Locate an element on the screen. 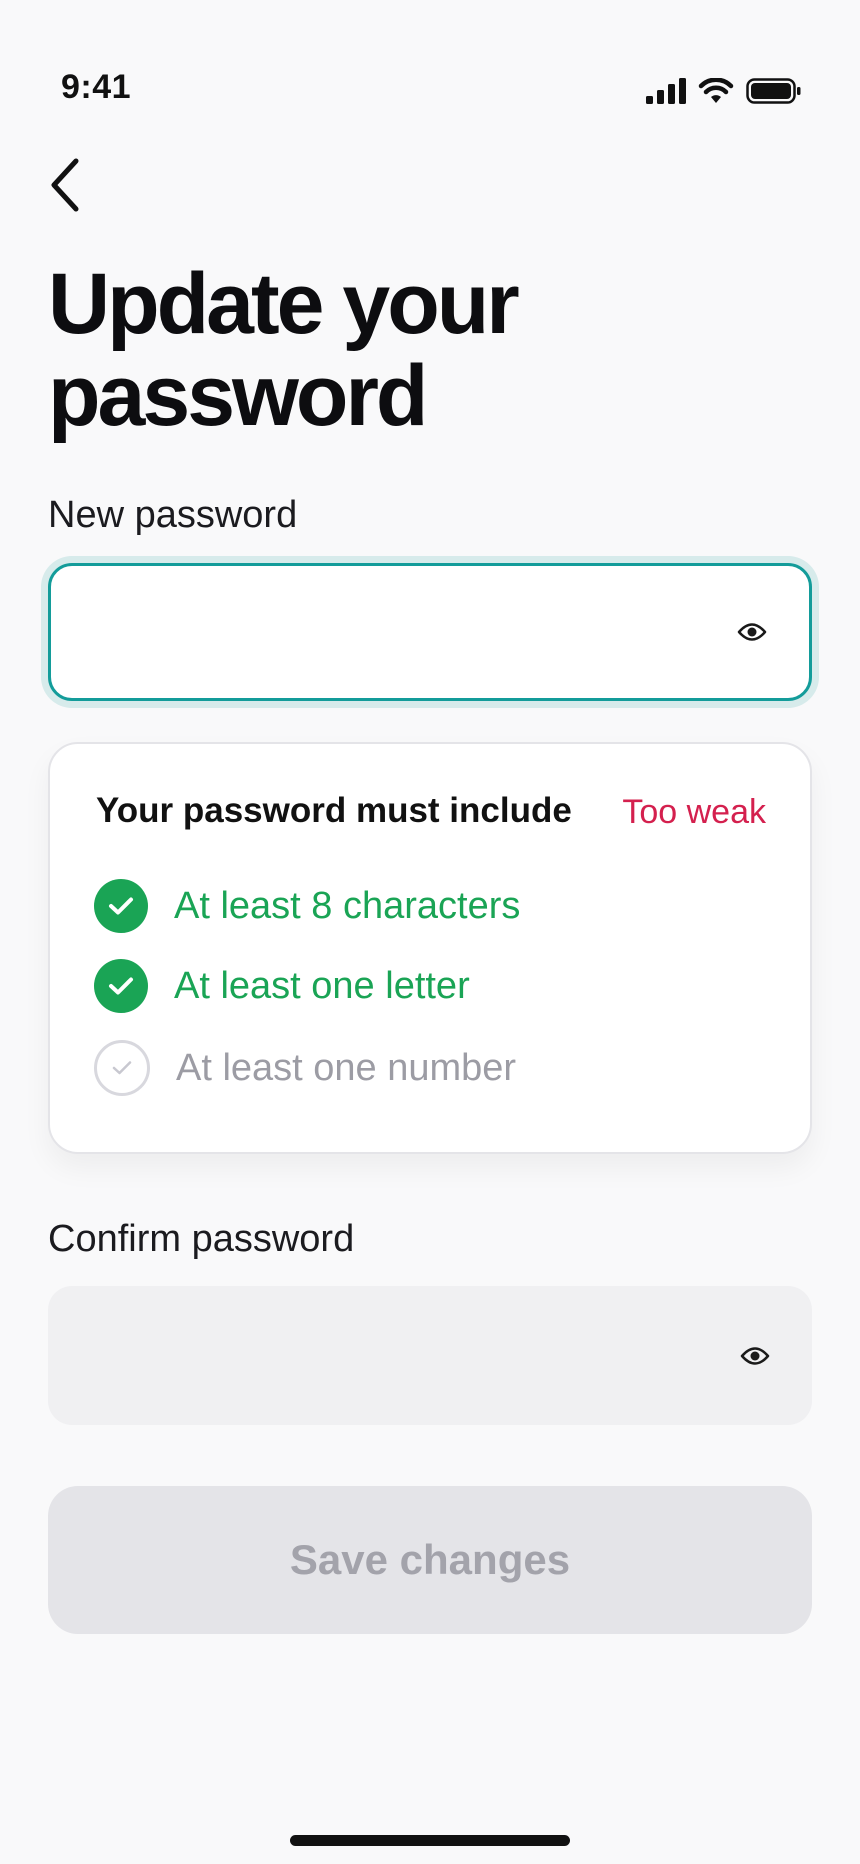 Image resolution: width=860 pixels, height=1864 pixels. requirement-item: At least one letter is located at coordinates (282, 986).